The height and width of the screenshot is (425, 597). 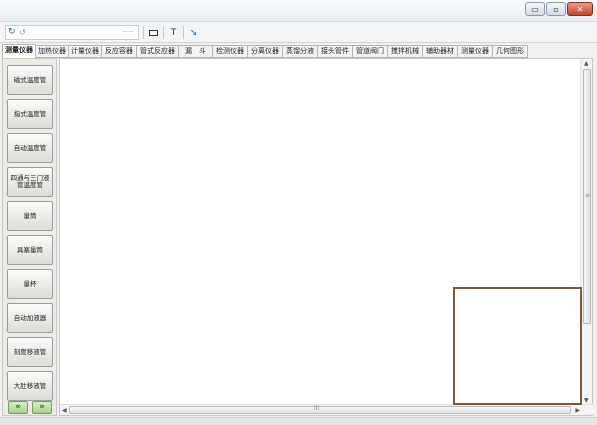 What do you see at coordinates (30, 352) in the screenshot?
I see `instrument-button: 刻度移液管` at bounding box center [30, 352].